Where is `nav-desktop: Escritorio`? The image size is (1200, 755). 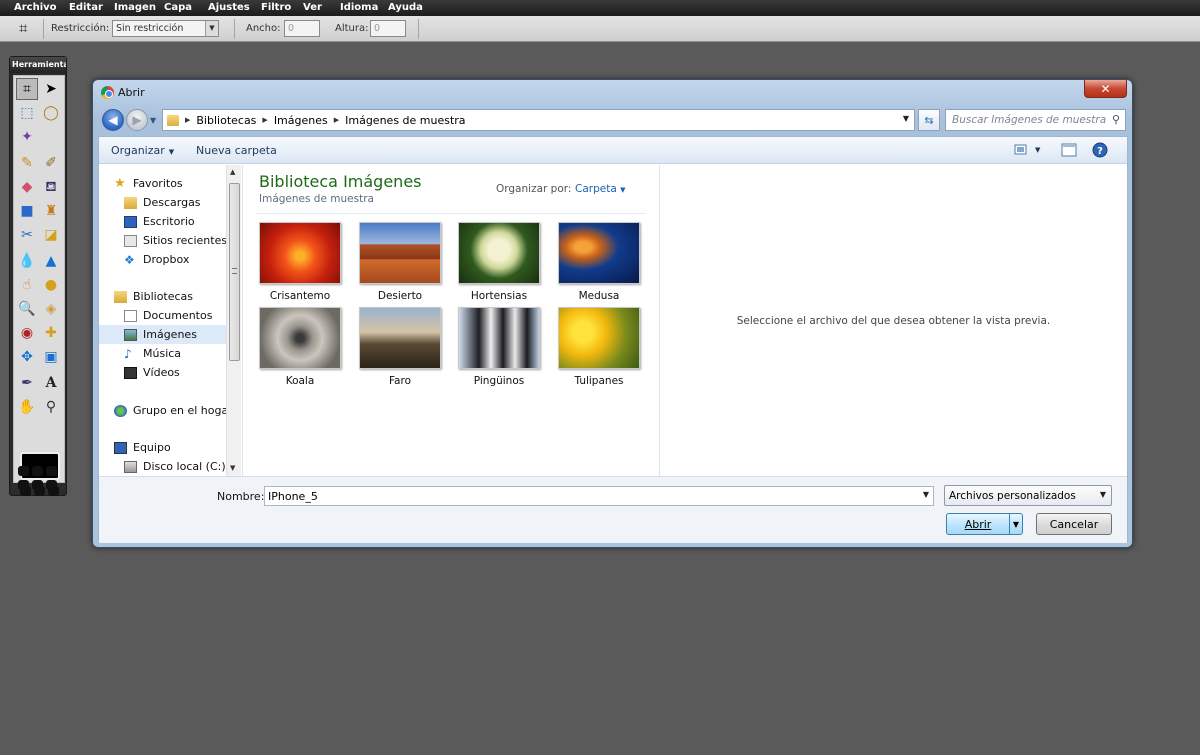 nav-desktop: Escritorio is located at coordinates (159, 221).